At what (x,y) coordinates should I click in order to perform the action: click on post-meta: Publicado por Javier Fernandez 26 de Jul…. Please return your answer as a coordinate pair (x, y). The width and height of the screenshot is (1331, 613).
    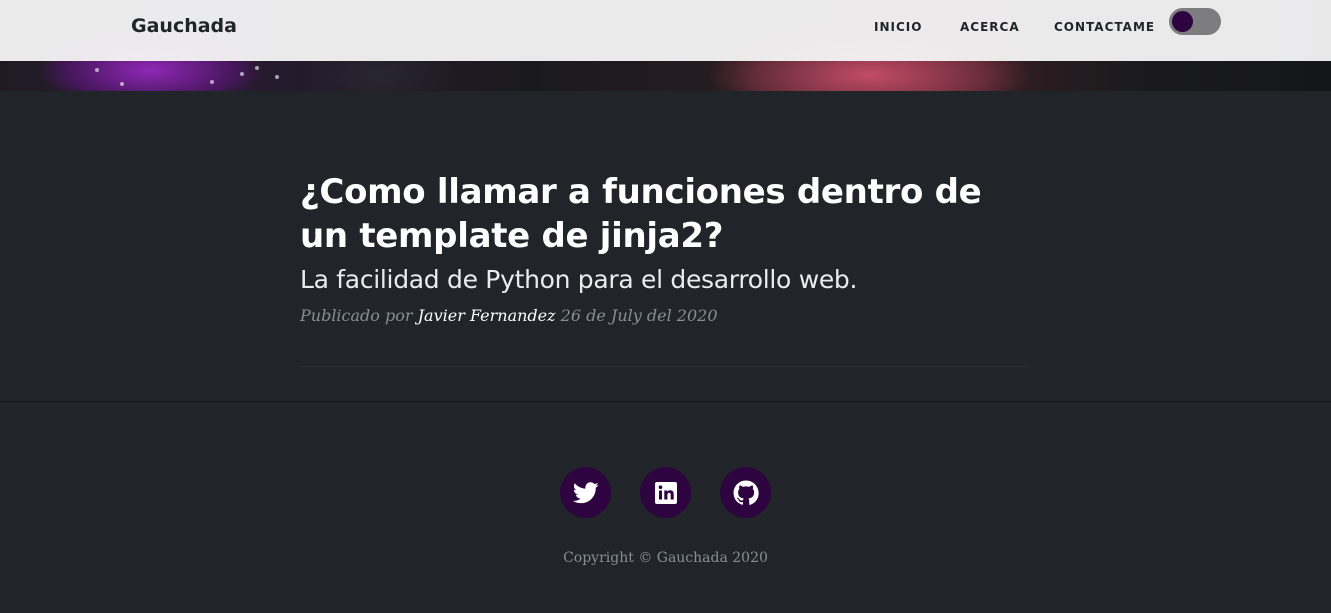
    Looking at the image, I should click on (665, 316).